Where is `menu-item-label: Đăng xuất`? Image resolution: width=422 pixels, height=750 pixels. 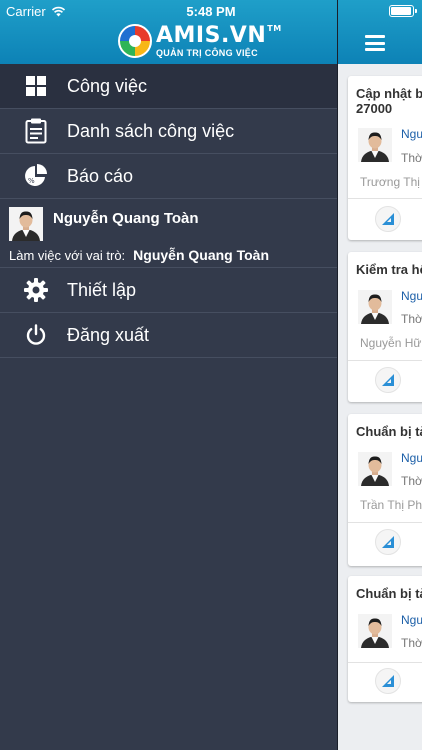
menu-item-label: Đăng xuất is located at coordinates (108, 334).